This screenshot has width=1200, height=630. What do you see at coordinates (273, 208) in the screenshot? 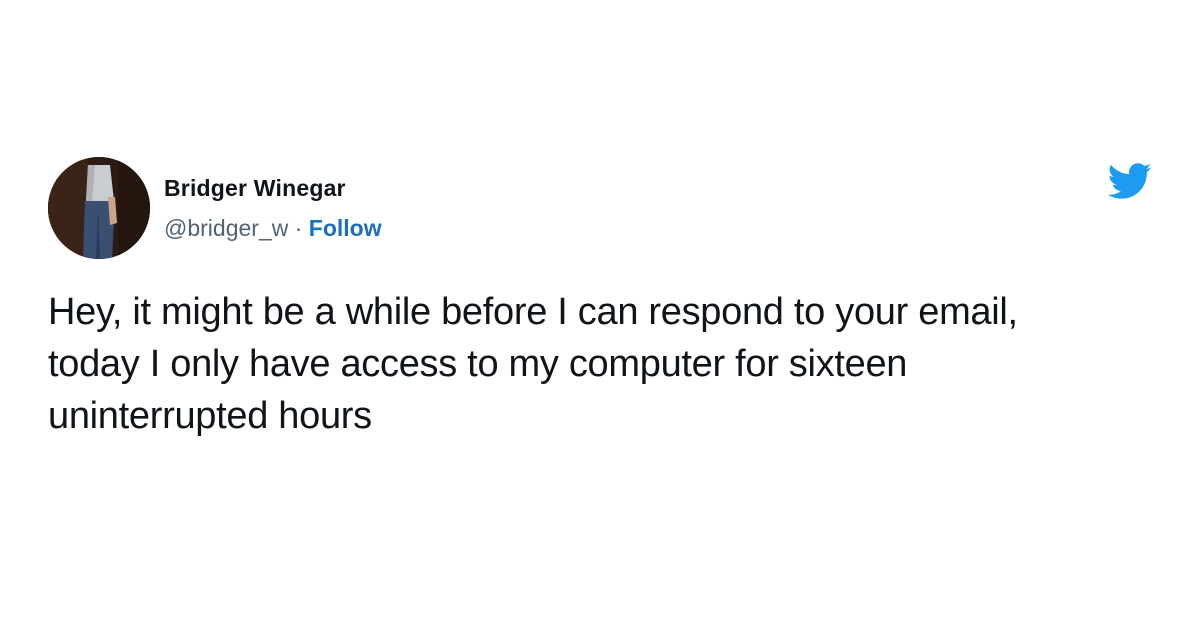
I see `author-identity: Bridger Winegar @bridger_w · Follow` at bounding box center [273, 208].